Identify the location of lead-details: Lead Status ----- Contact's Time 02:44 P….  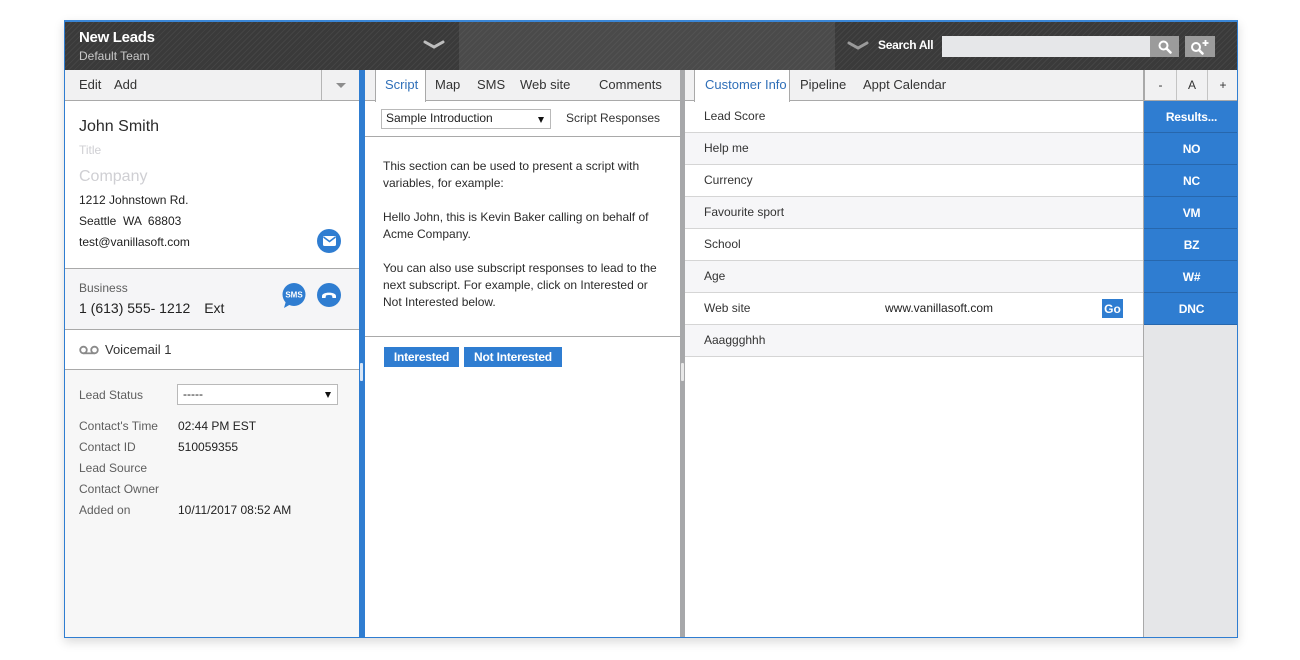
(212, 504).